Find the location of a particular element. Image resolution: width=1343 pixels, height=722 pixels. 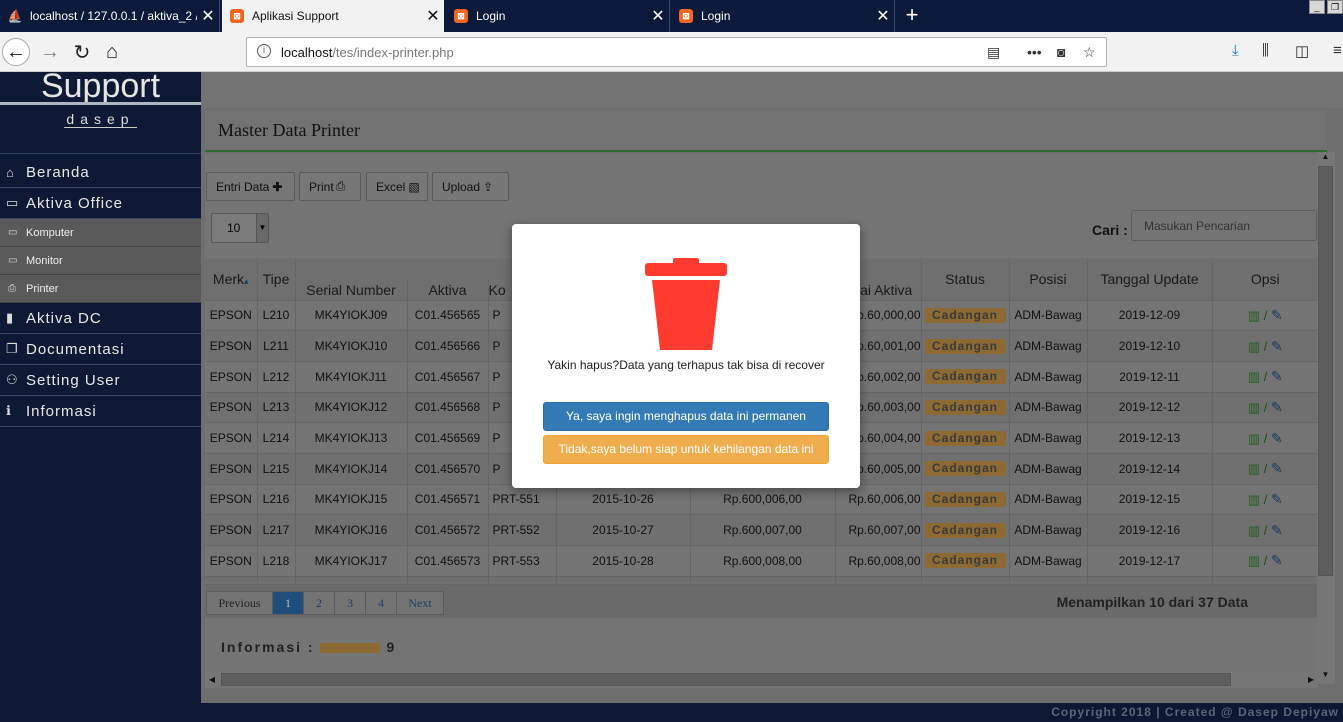

info-summary: Informasi : 9 is located at coordinates (308, 647).